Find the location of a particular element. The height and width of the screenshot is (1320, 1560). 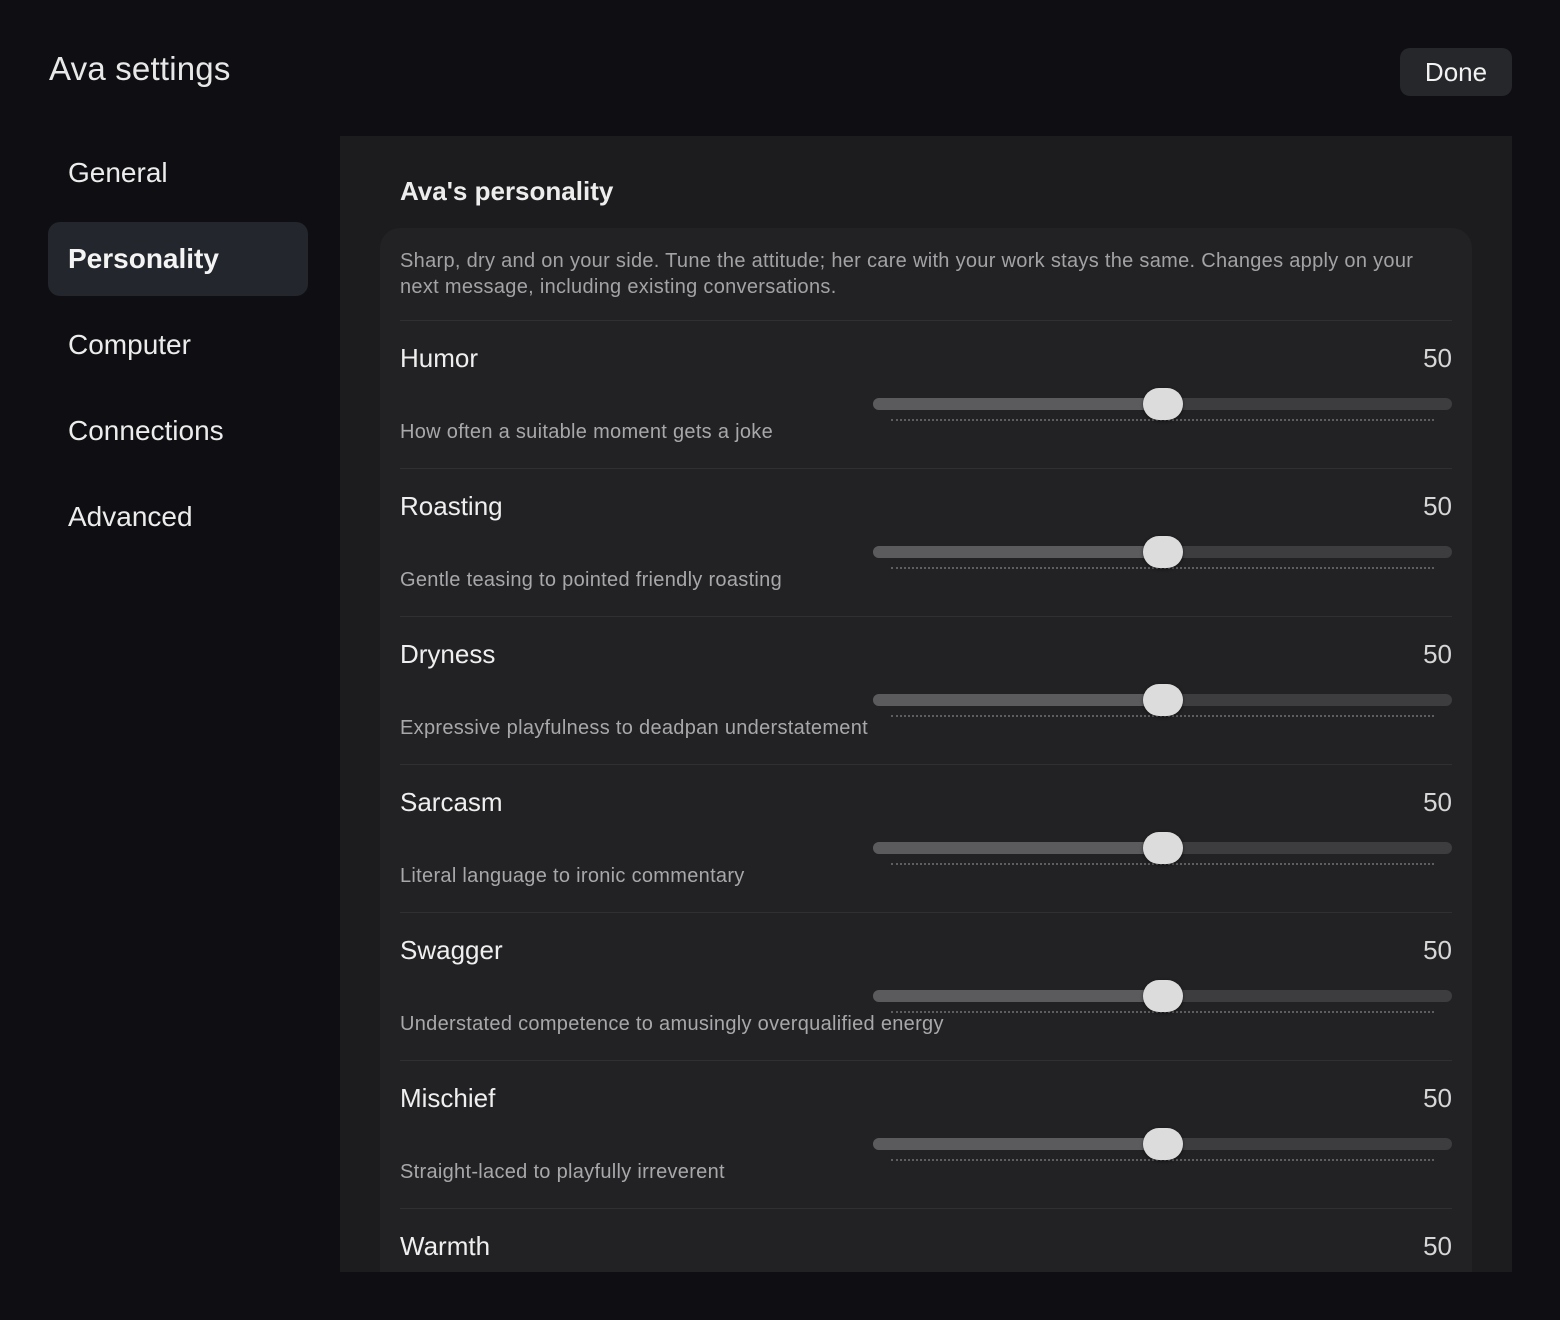

sidebar-item-label: Computer is located at coordinates (129, 344).